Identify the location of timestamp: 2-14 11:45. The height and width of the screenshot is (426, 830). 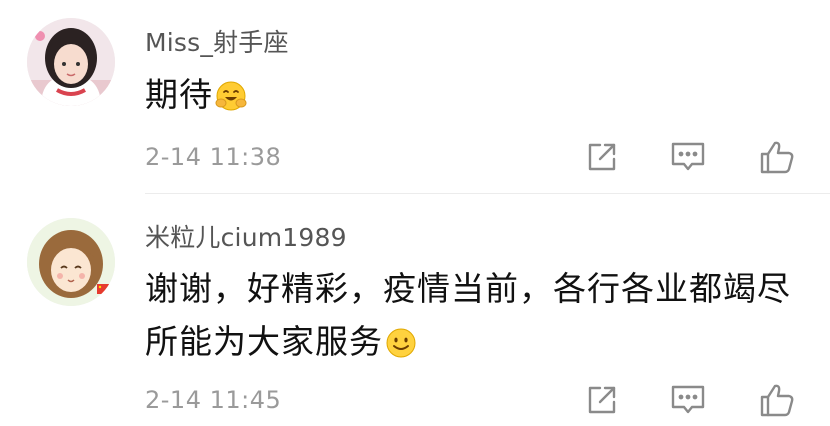
(213, 400).